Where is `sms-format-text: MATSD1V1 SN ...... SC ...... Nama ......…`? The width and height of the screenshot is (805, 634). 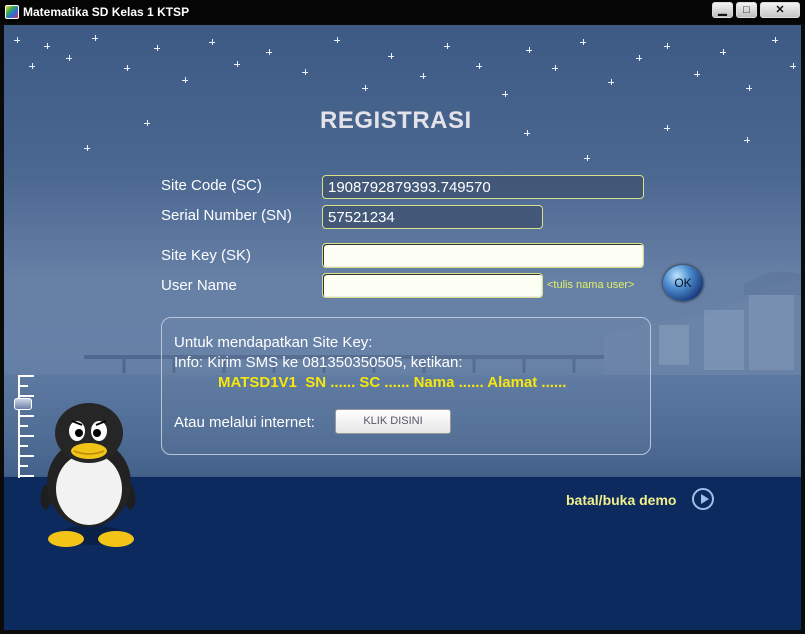 sms-format-text: MATSD1V1 SN ...... SC ...... Nama ......… is located at coordinates (392, 382).